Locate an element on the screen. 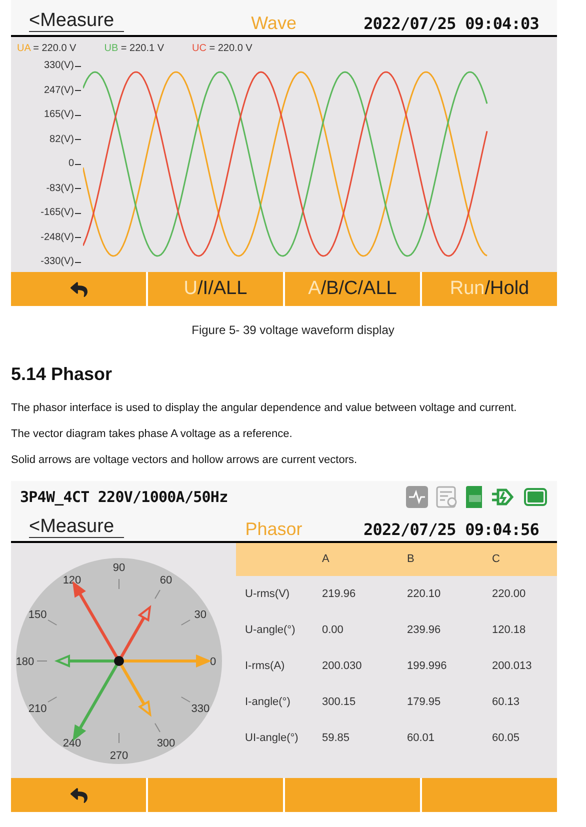 Image resolution: width=586 pixels, height=827 pixels. mode-button: U/I/ALL is located at coordinates (215, 289).